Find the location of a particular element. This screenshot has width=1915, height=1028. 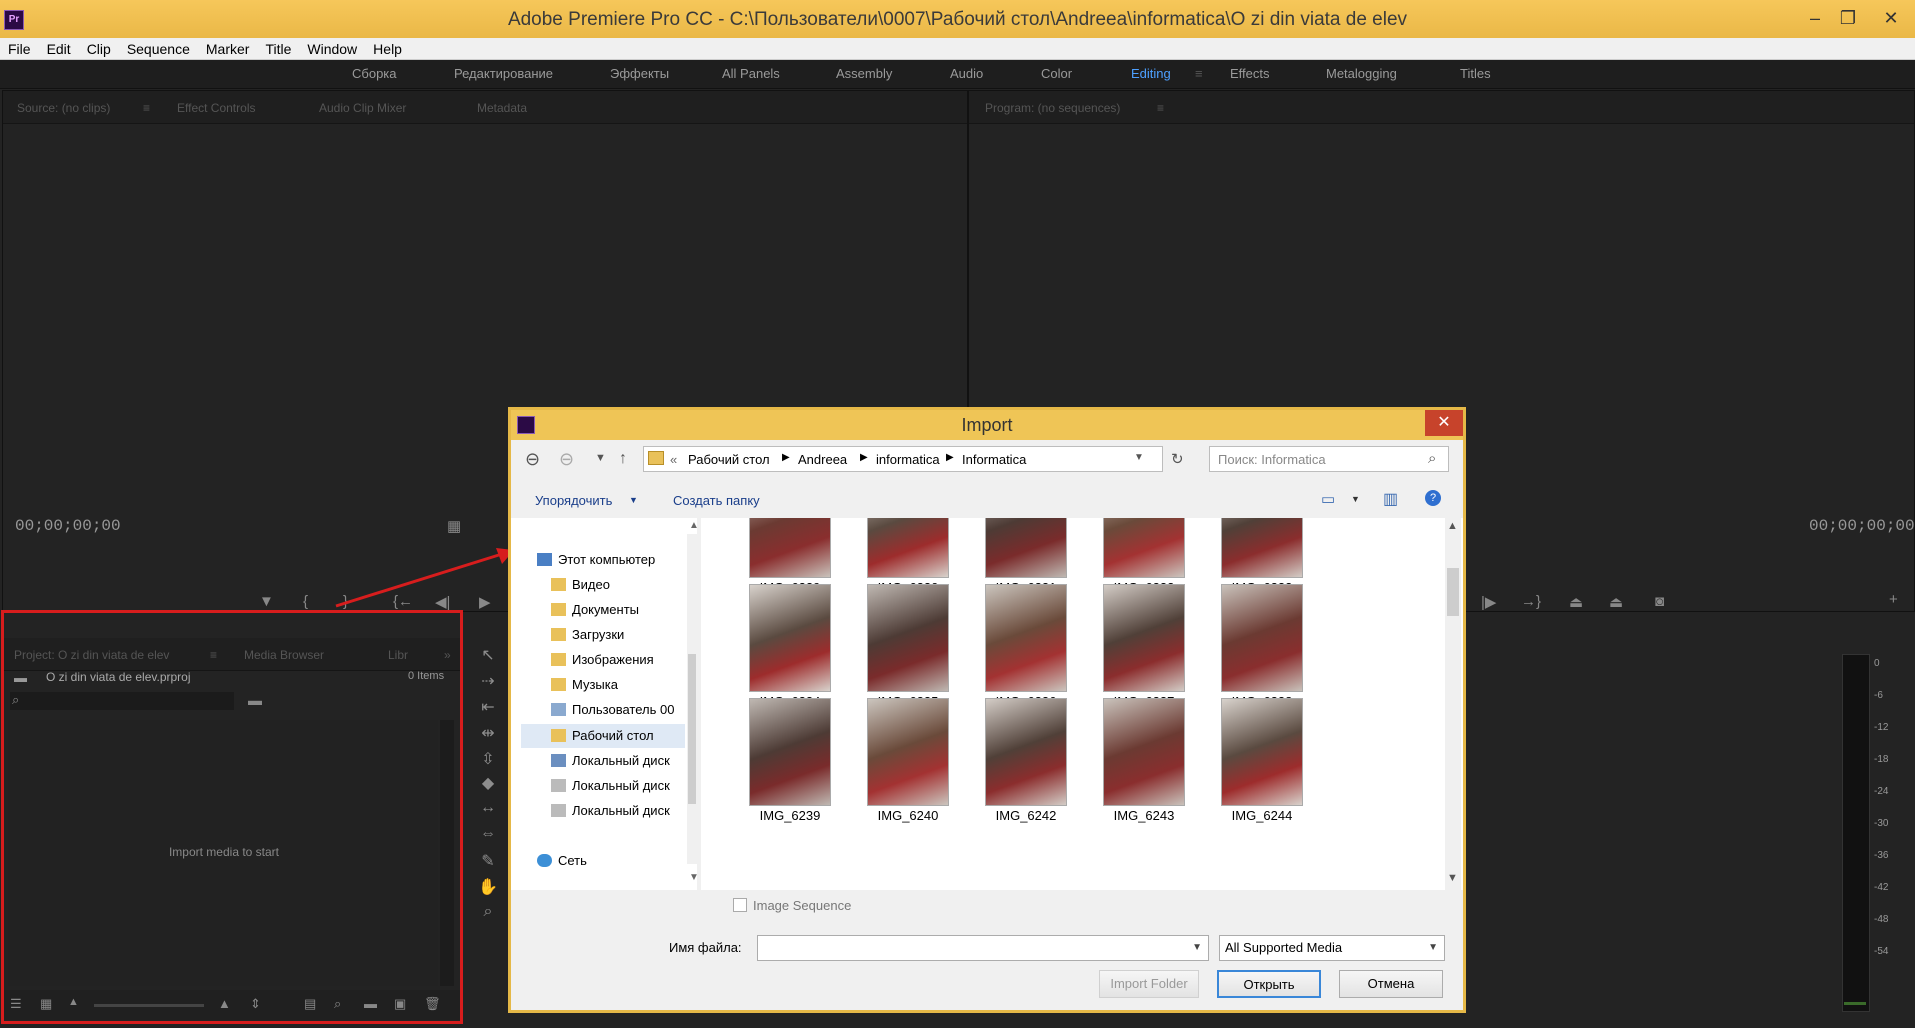

menu-file: File is located at coordinates (19, 48).